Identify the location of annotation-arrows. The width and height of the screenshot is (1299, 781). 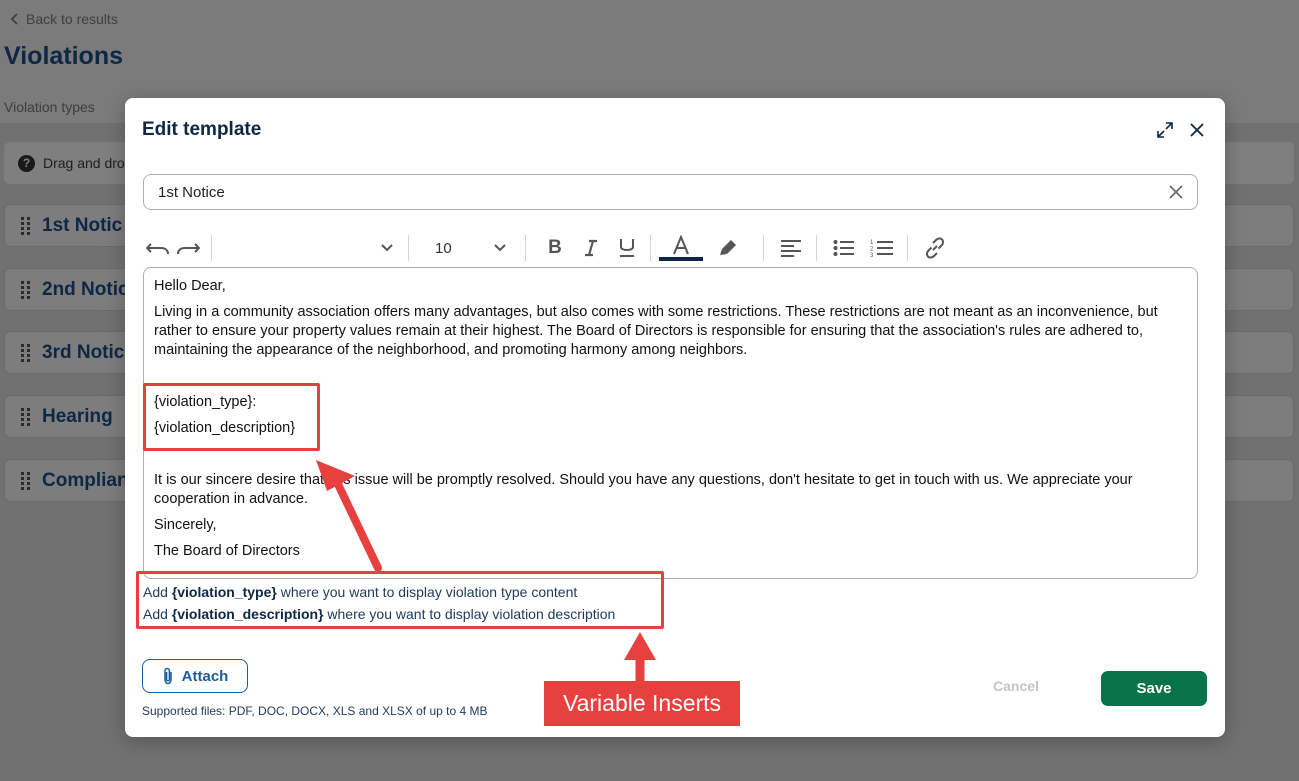
(486, 570).